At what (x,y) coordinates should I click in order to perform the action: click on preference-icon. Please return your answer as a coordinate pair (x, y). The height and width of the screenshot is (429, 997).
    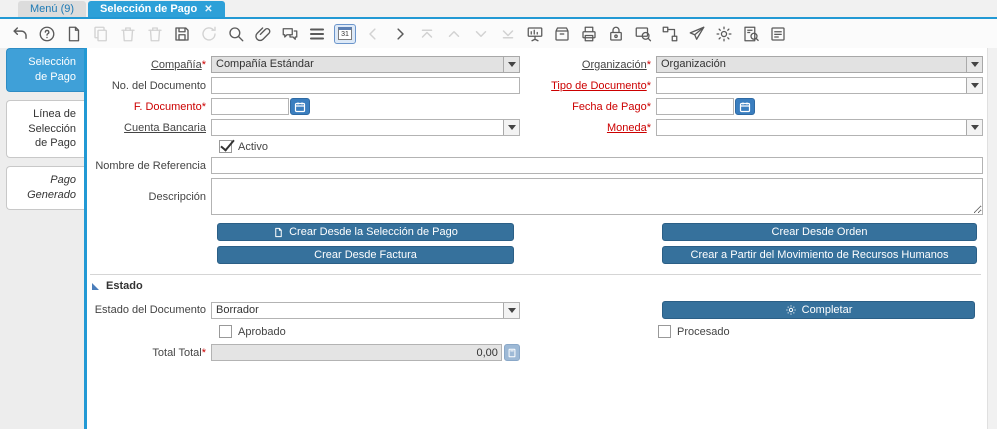
    Looking at the image, I should click on (724, 34).